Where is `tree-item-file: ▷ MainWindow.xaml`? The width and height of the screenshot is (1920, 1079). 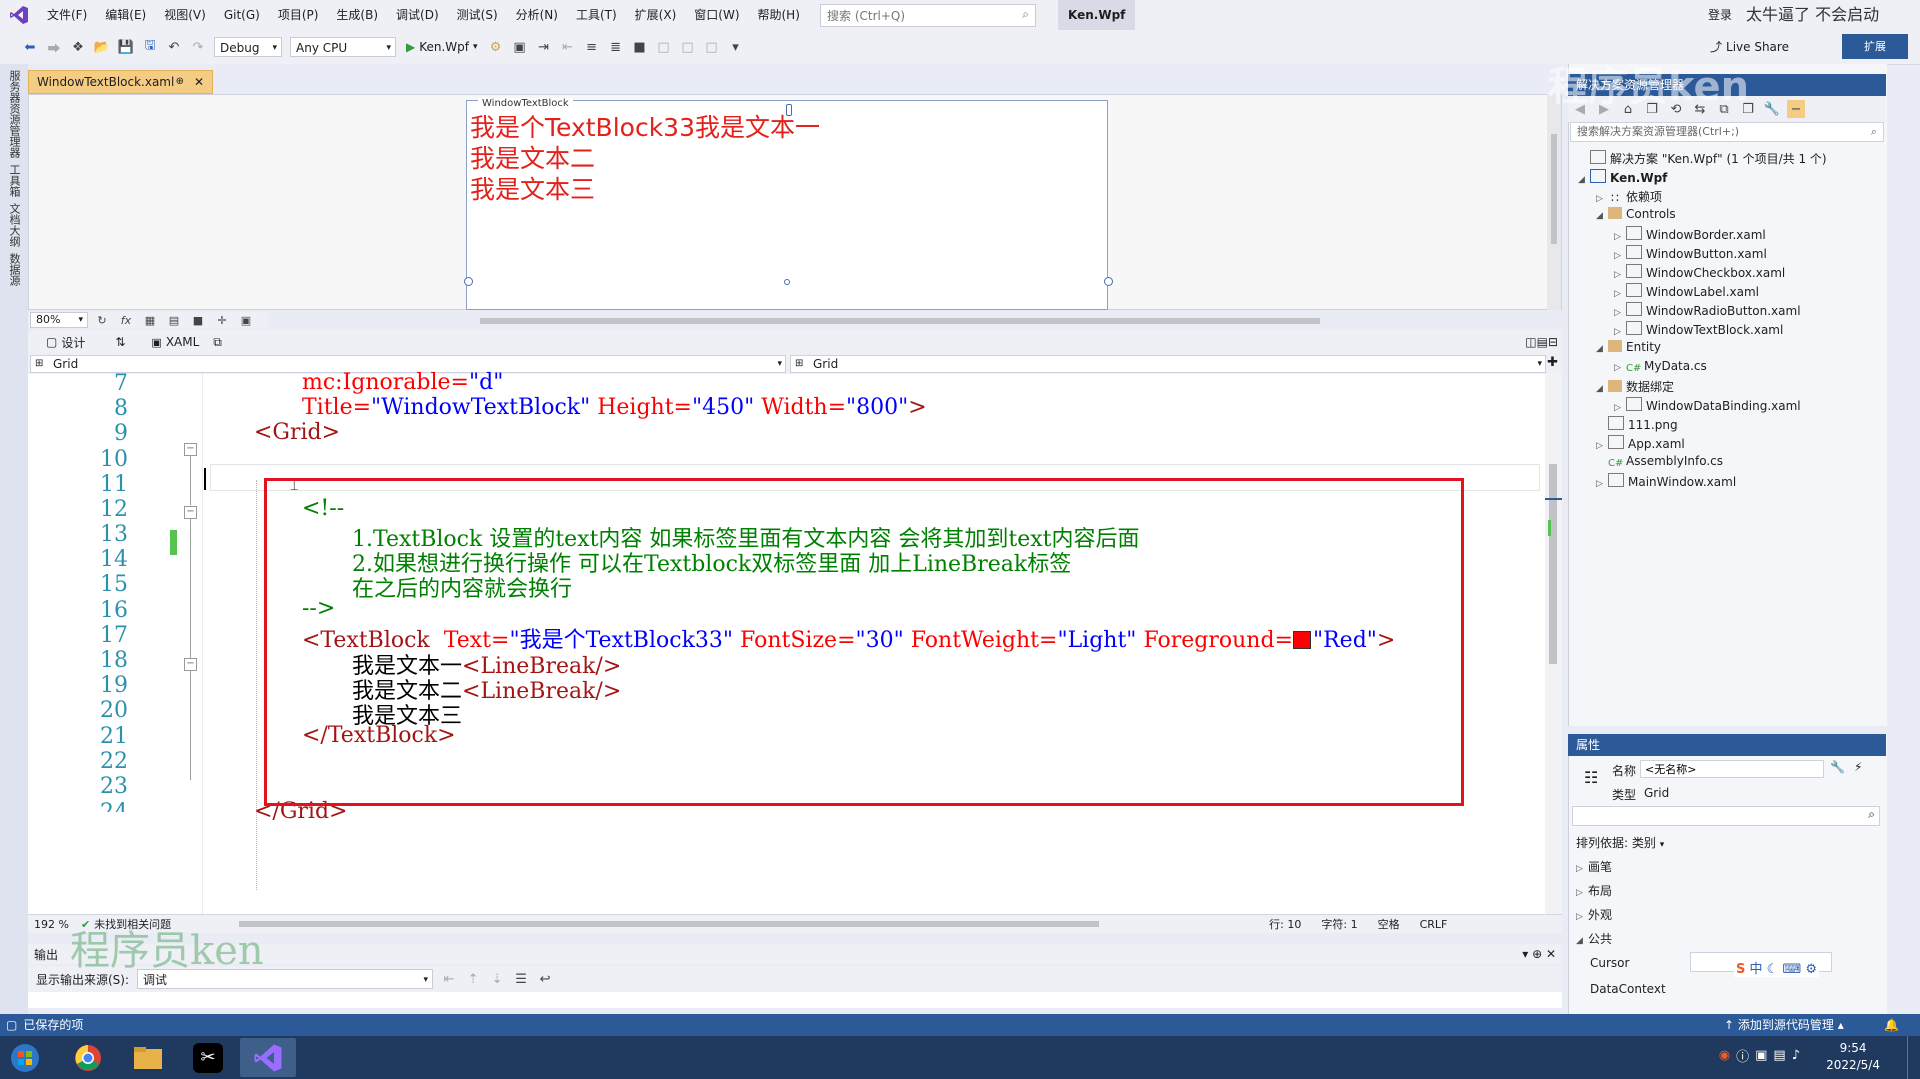 tree-item-file: ▷ MainWindow.xaml is located at coordinates (1666, 481).